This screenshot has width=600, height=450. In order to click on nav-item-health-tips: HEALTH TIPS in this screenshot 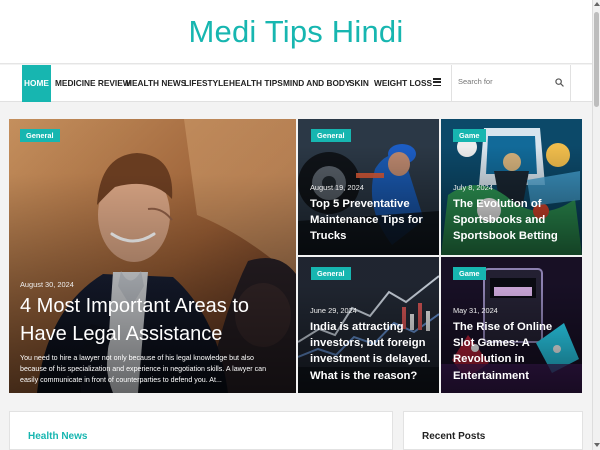, I will do `click(256, 83)`.